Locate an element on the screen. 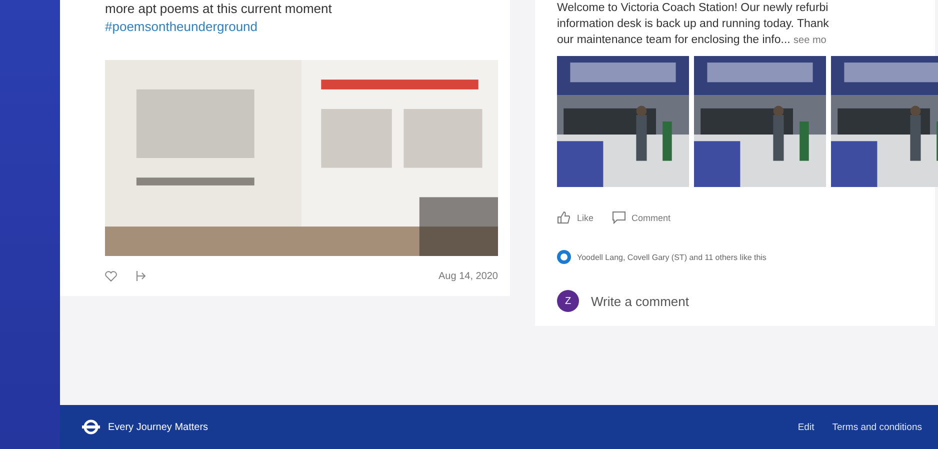 This screenshot has height=449, width=938. heart-icon is located at coordinates (111, 276).